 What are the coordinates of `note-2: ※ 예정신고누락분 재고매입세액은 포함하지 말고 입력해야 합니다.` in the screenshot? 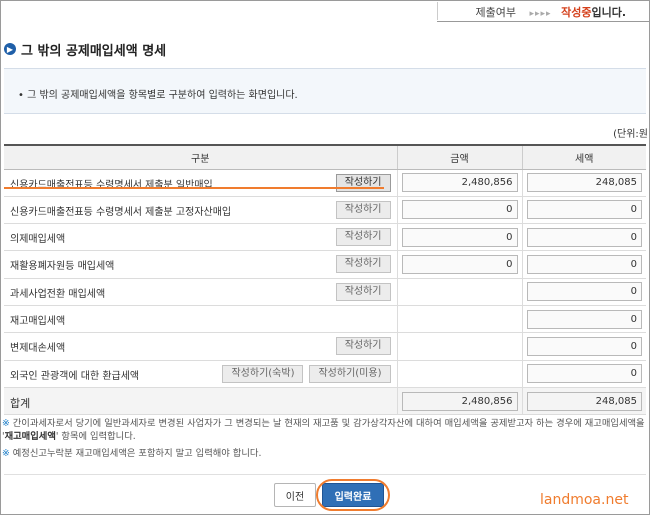 It's located at (324, 454).